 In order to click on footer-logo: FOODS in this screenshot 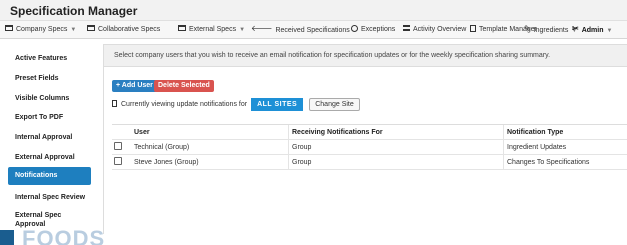, I will do `click(80, 237)`.